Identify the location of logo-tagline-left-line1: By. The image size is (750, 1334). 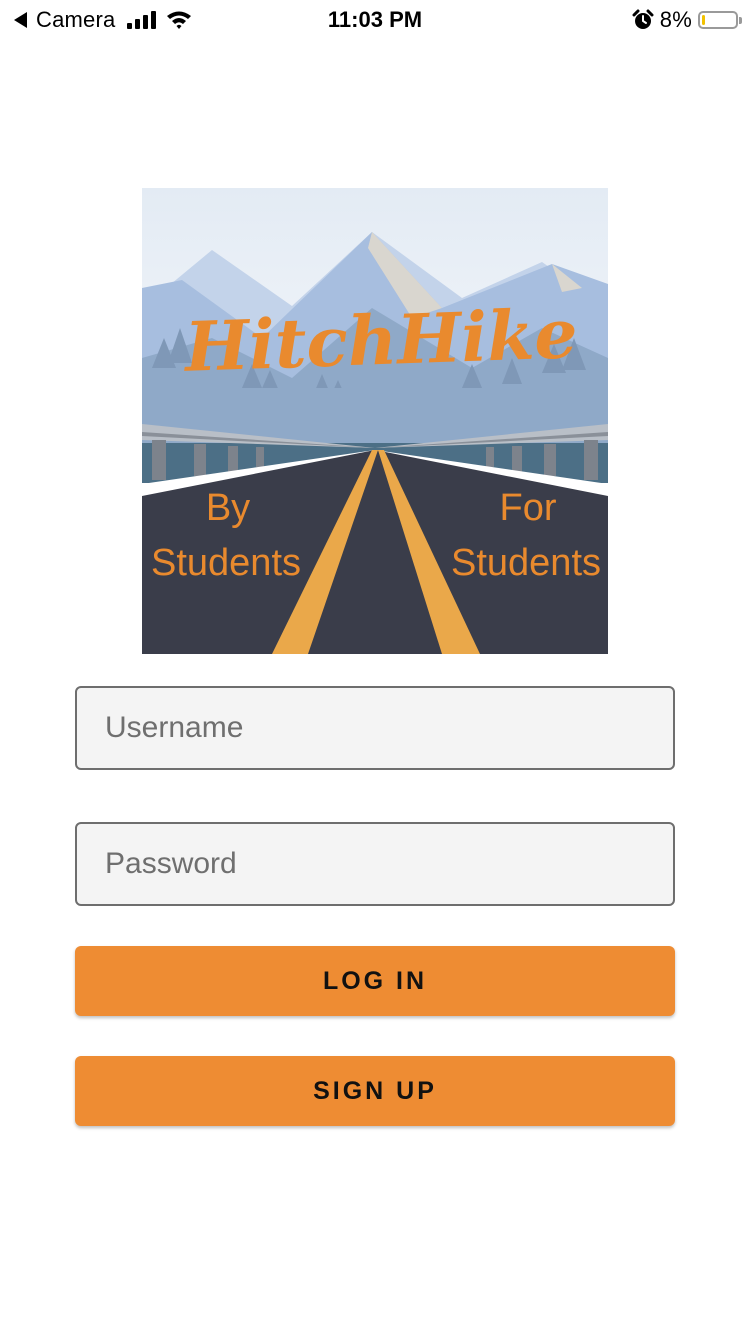
(228, 508).